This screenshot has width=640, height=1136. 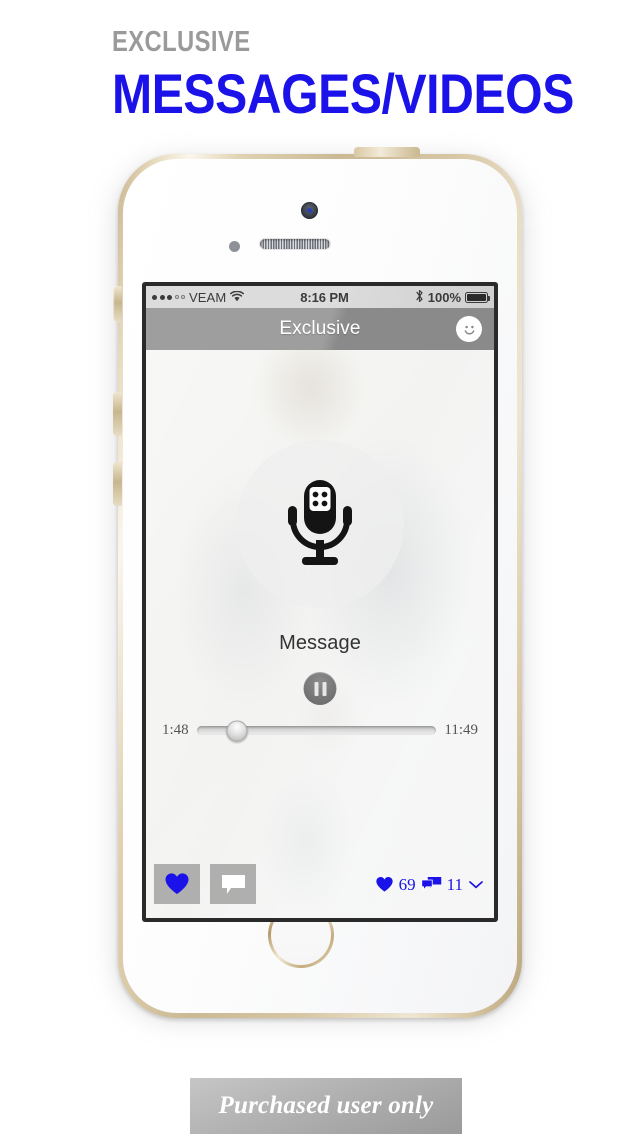 I want to click on volume-down-button, so click(x=117, y=484).